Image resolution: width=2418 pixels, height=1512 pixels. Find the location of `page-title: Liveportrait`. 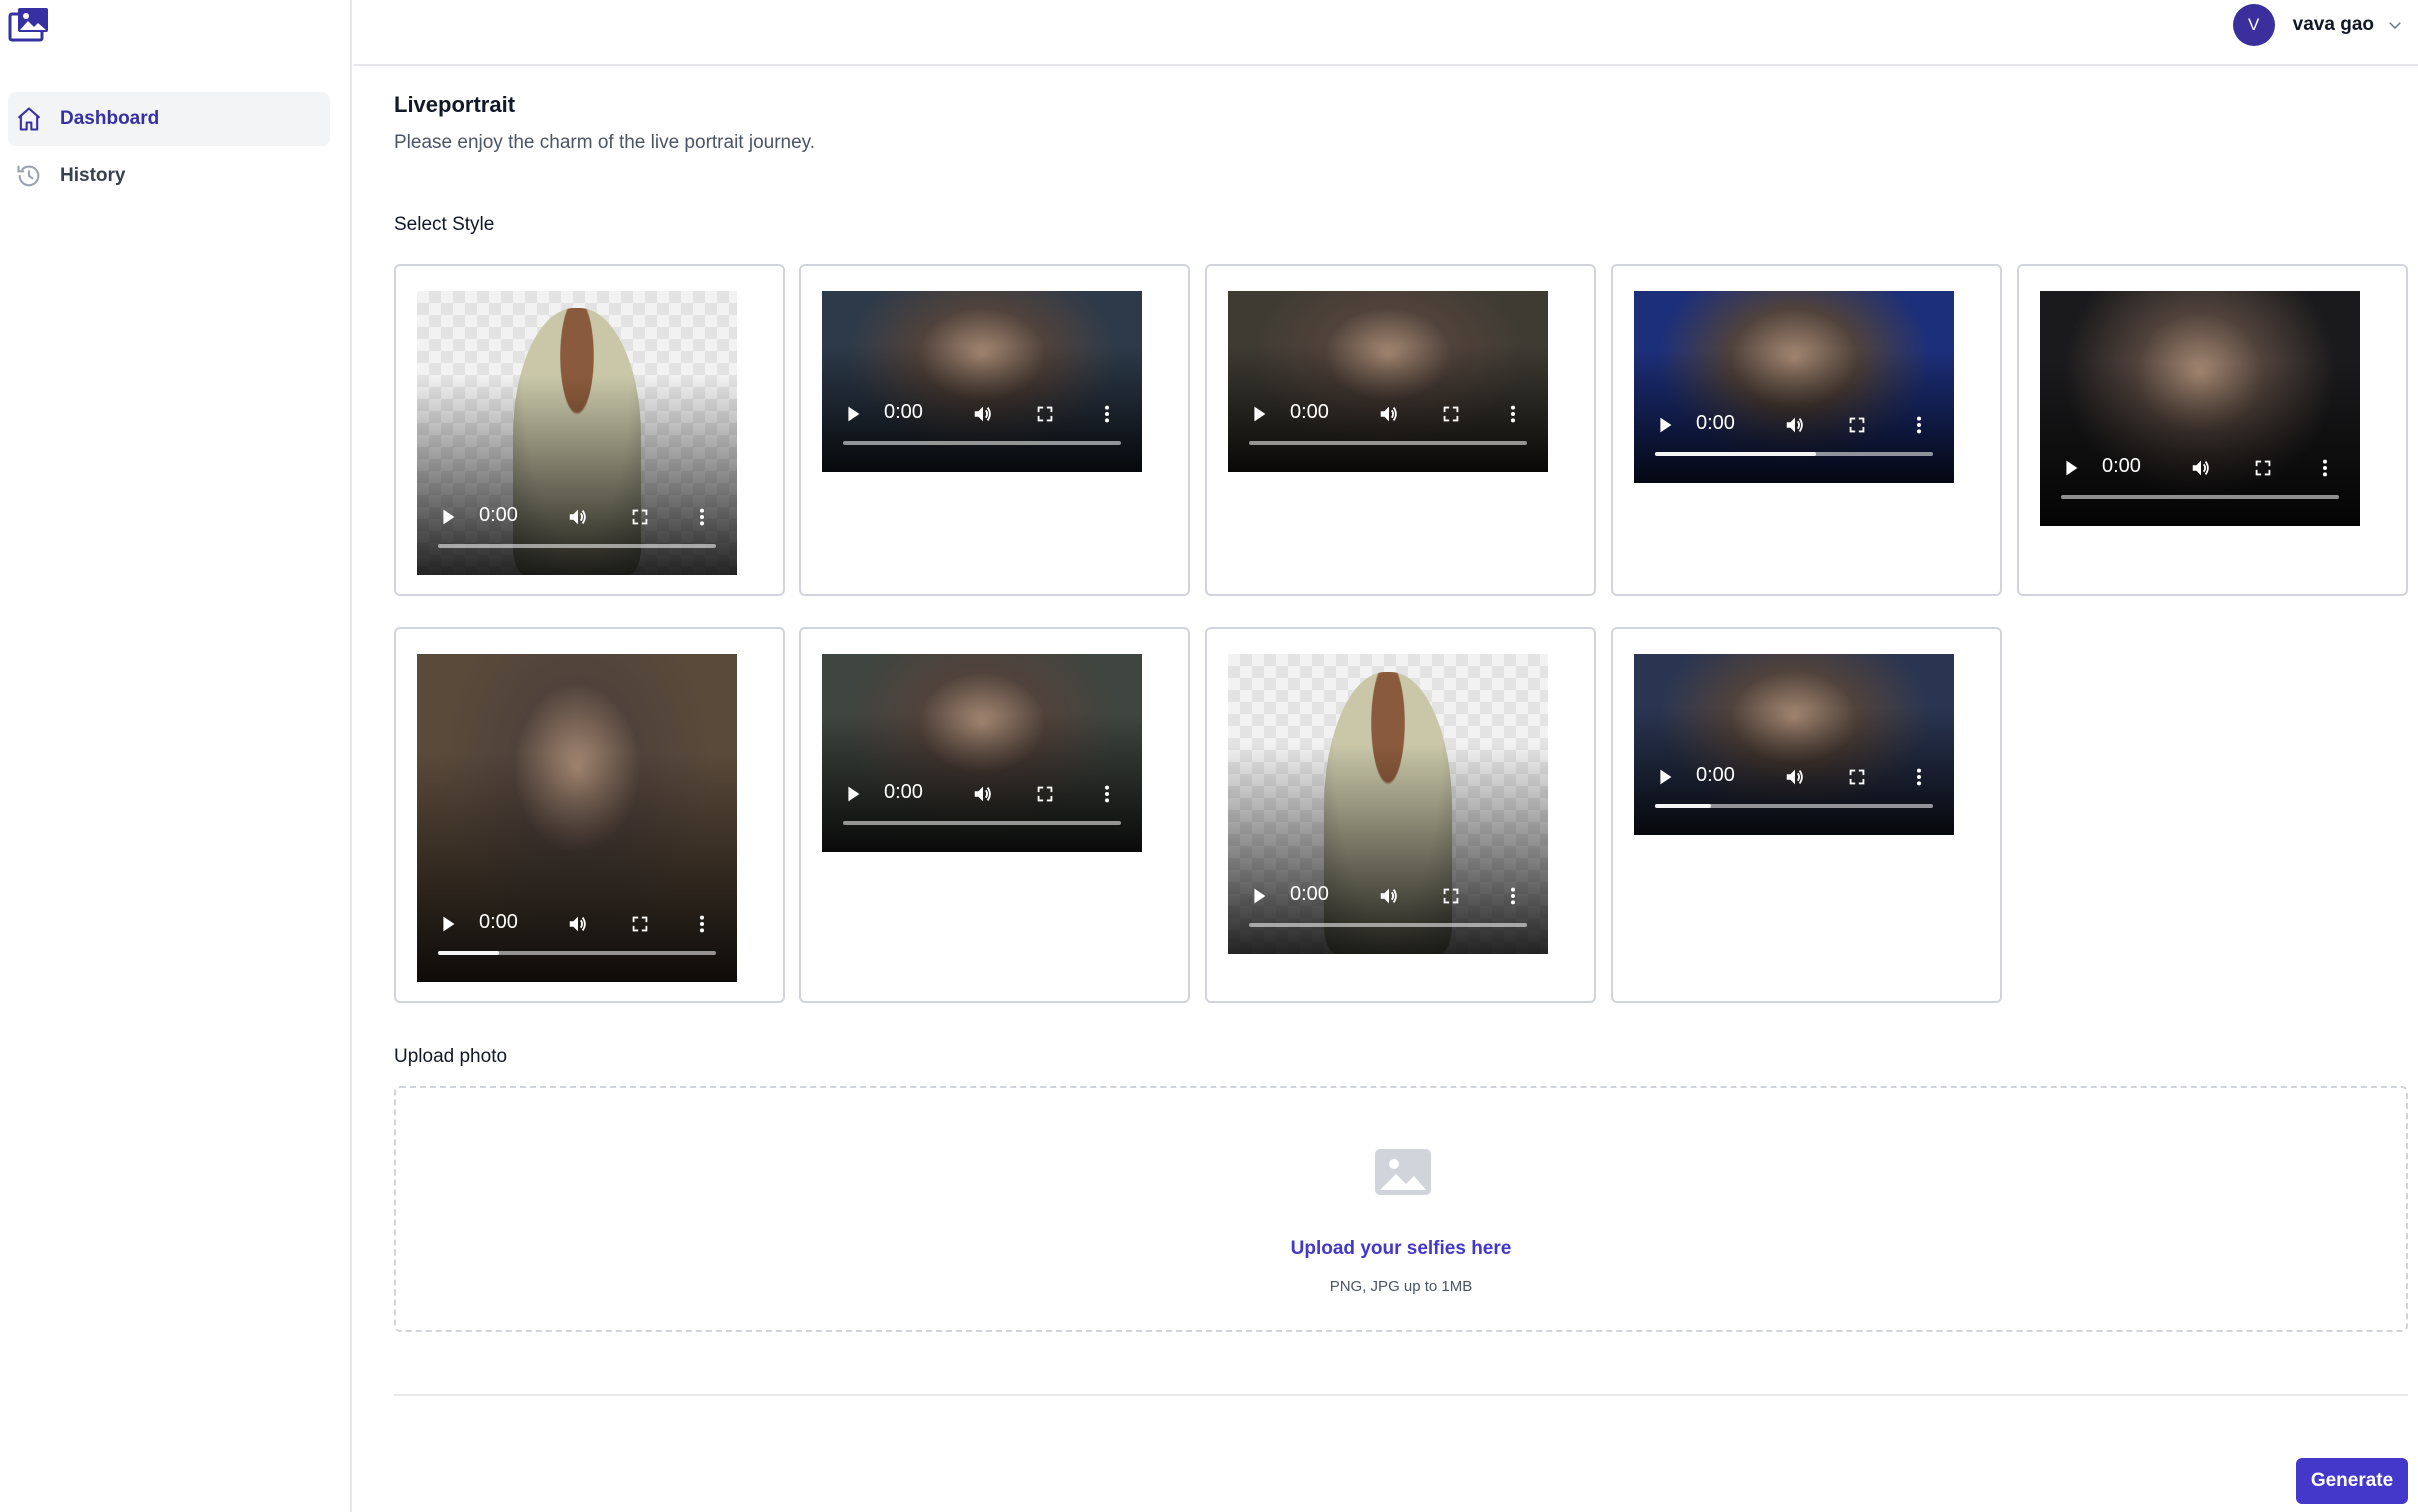

page-title: Liveportrait is located at coordinates (455, 104).